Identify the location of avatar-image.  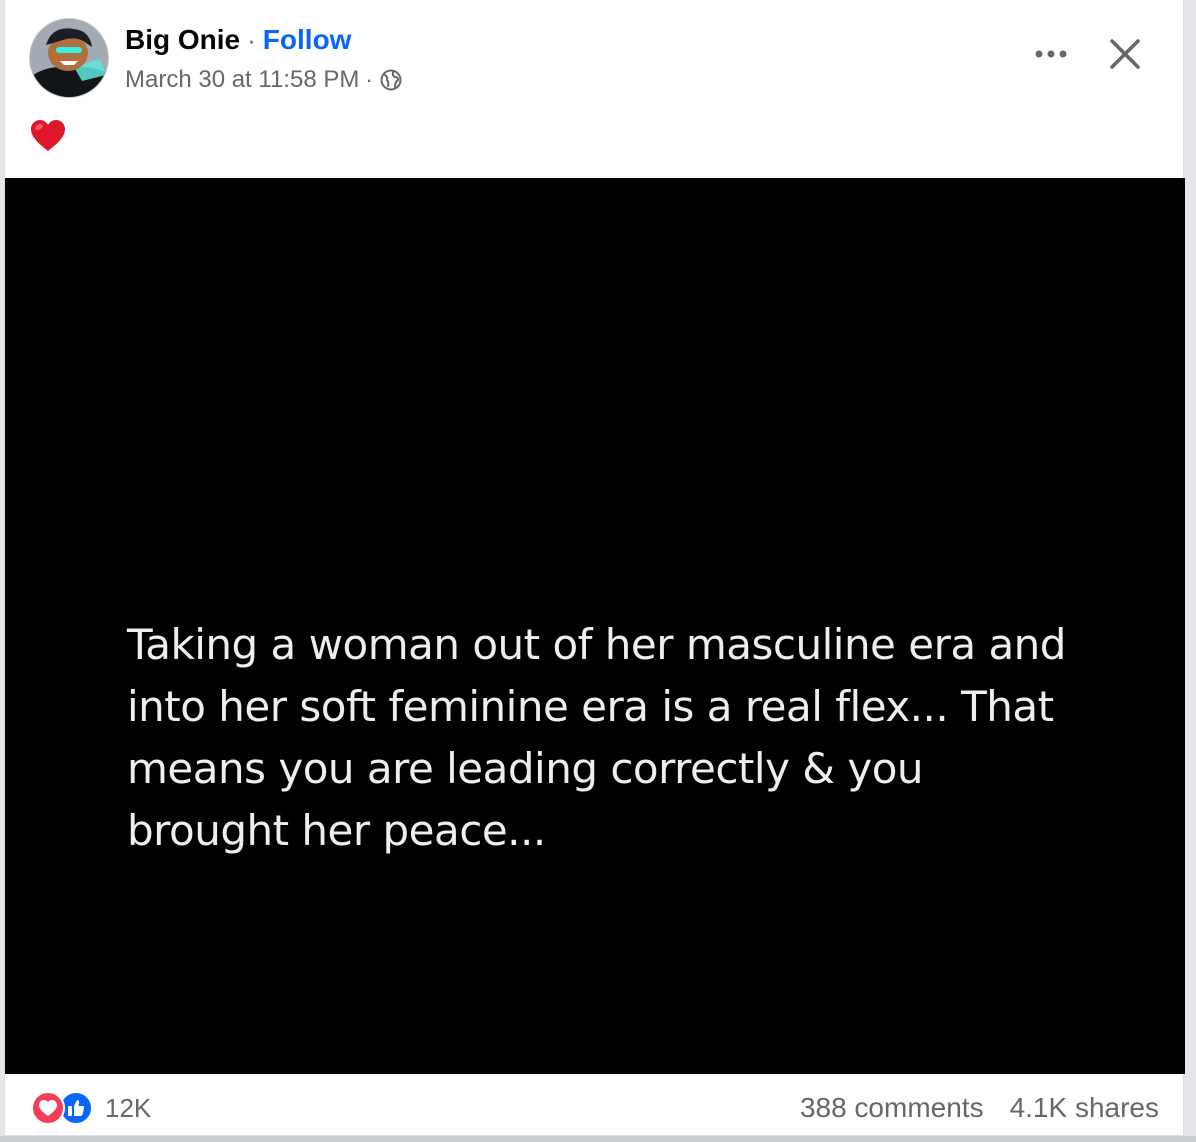
(69, 58).